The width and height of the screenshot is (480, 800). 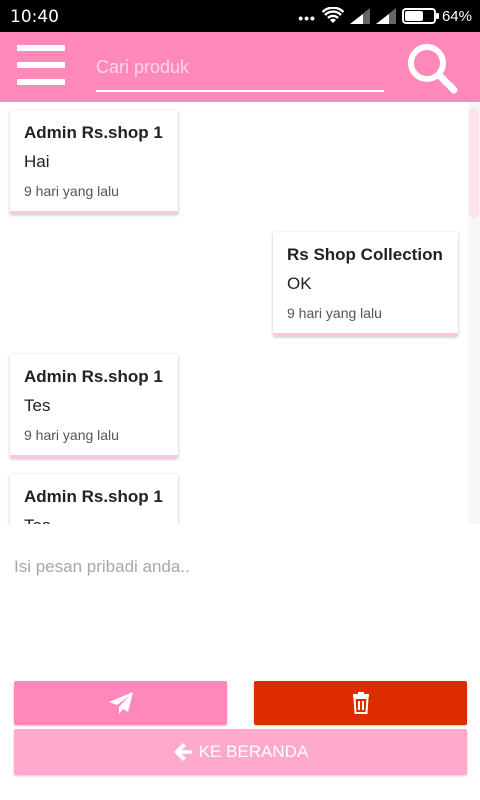 What do you see at coordinates (240, 16) in the screenshot?
I see `status-bar: 10:40 ••• 64%` at bounding box center [240, 16].